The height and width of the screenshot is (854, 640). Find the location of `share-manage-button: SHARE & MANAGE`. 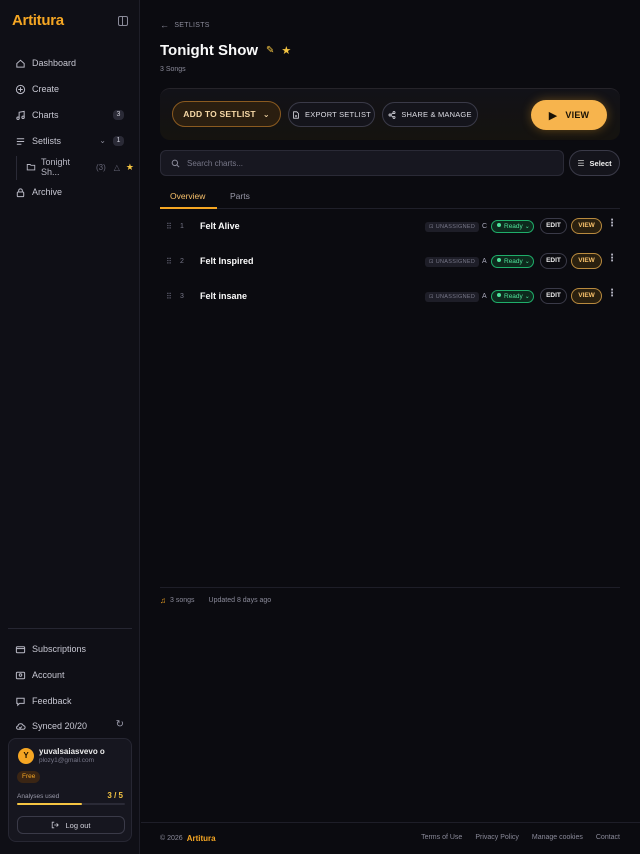

share-manage-button: SHARE & MANAGE is located at coordinates (430, 114).